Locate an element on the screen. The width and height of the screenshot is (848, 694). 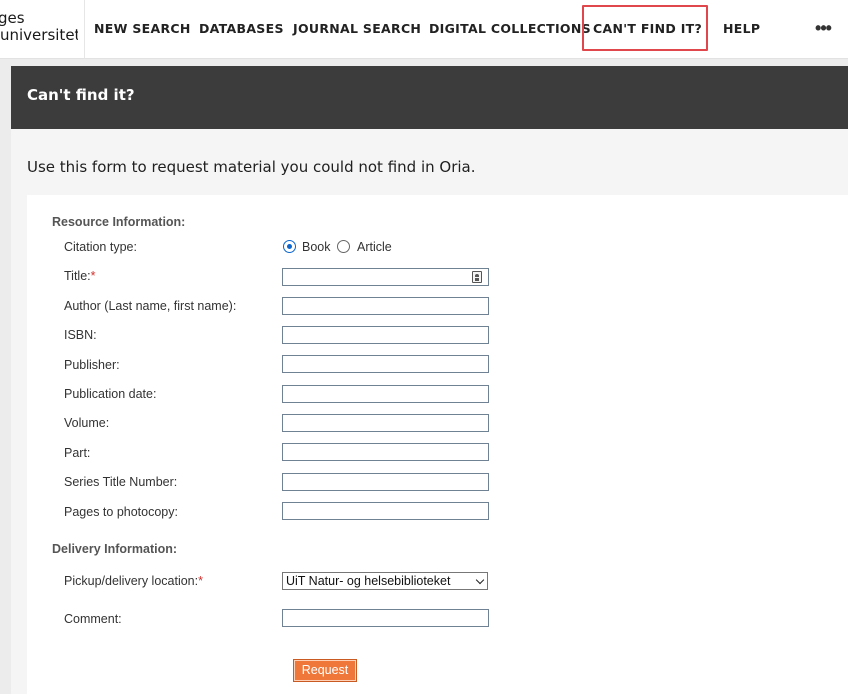
pickup-location-value: UiT Natur- og helsebiblioteket is located at coordinates (368, 581).